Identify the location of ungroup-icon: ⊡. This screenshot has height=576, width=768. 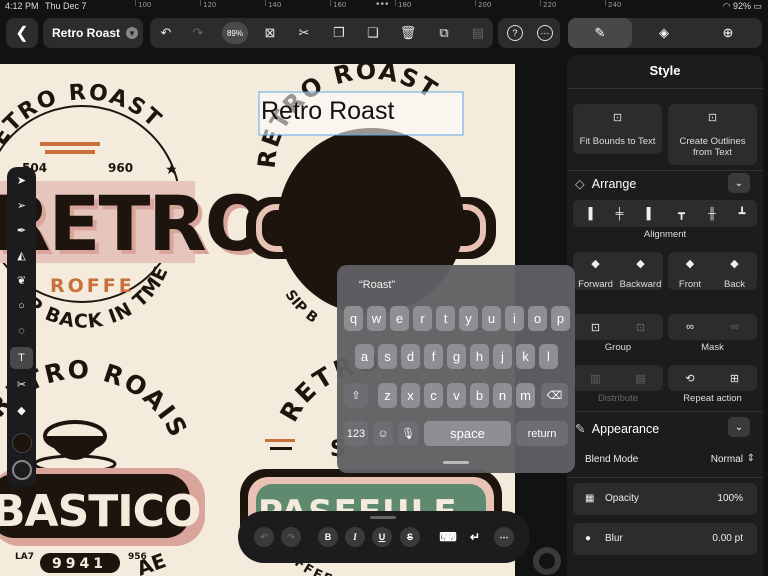
(640, 327).